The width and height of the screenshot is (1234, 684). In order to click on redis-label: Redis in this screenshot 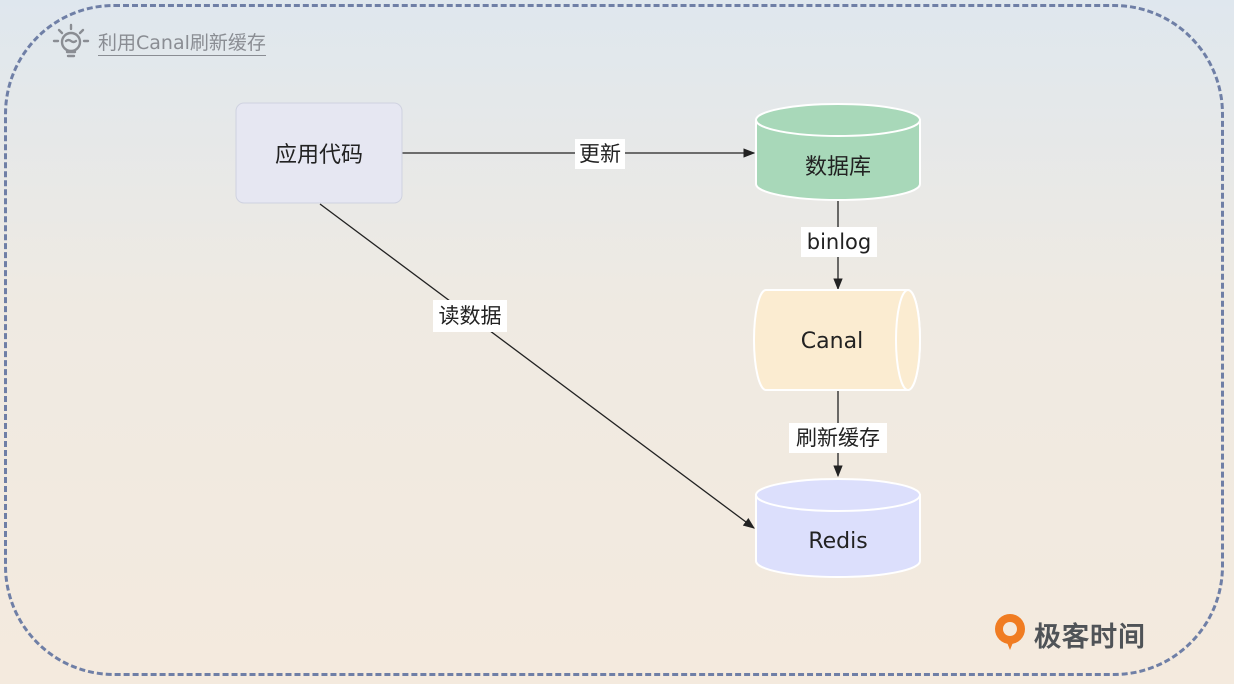, I will do `click(837, 541)`.